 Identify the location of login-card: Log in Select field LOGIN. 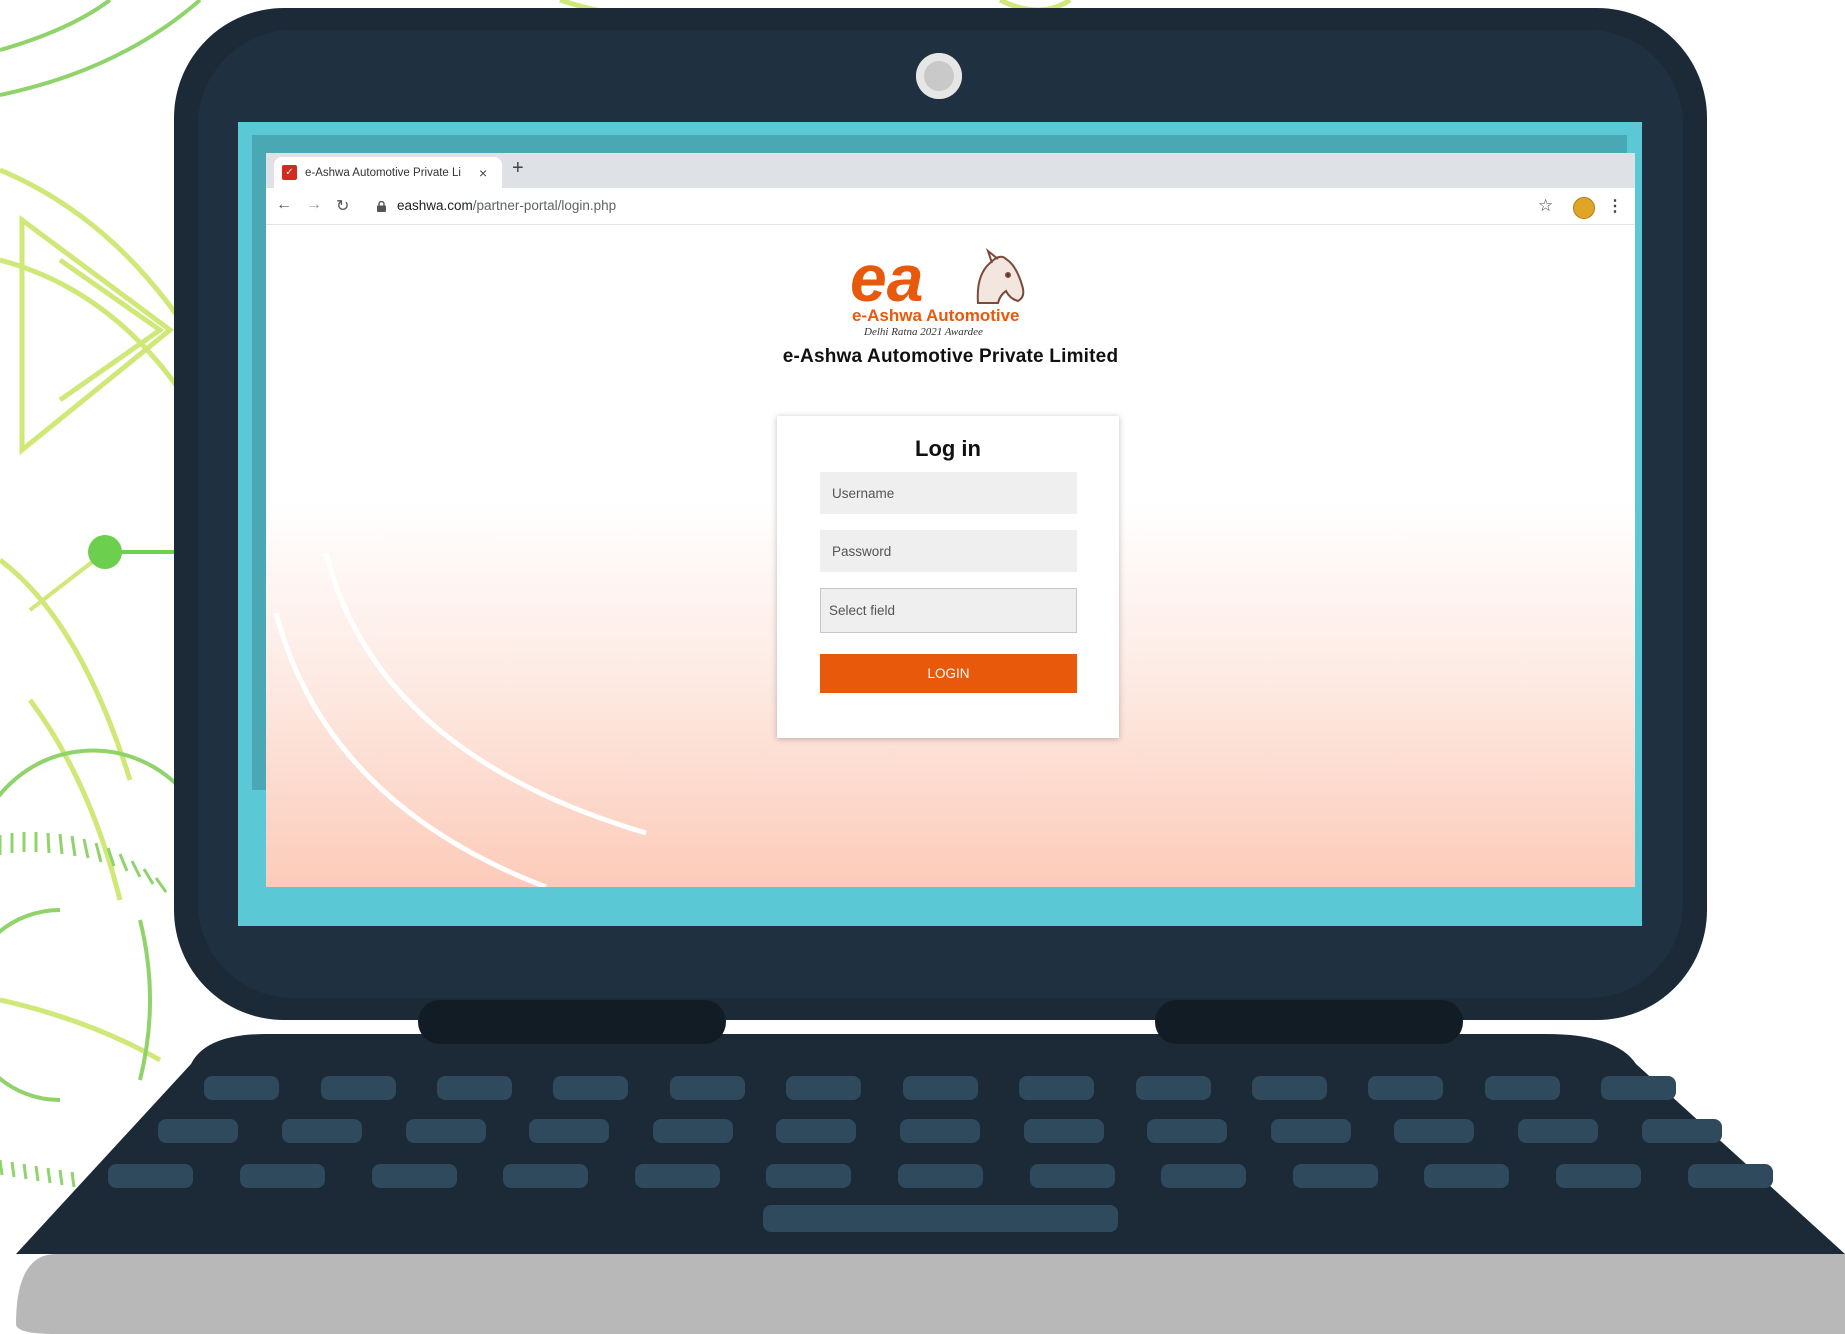
(948, 577).